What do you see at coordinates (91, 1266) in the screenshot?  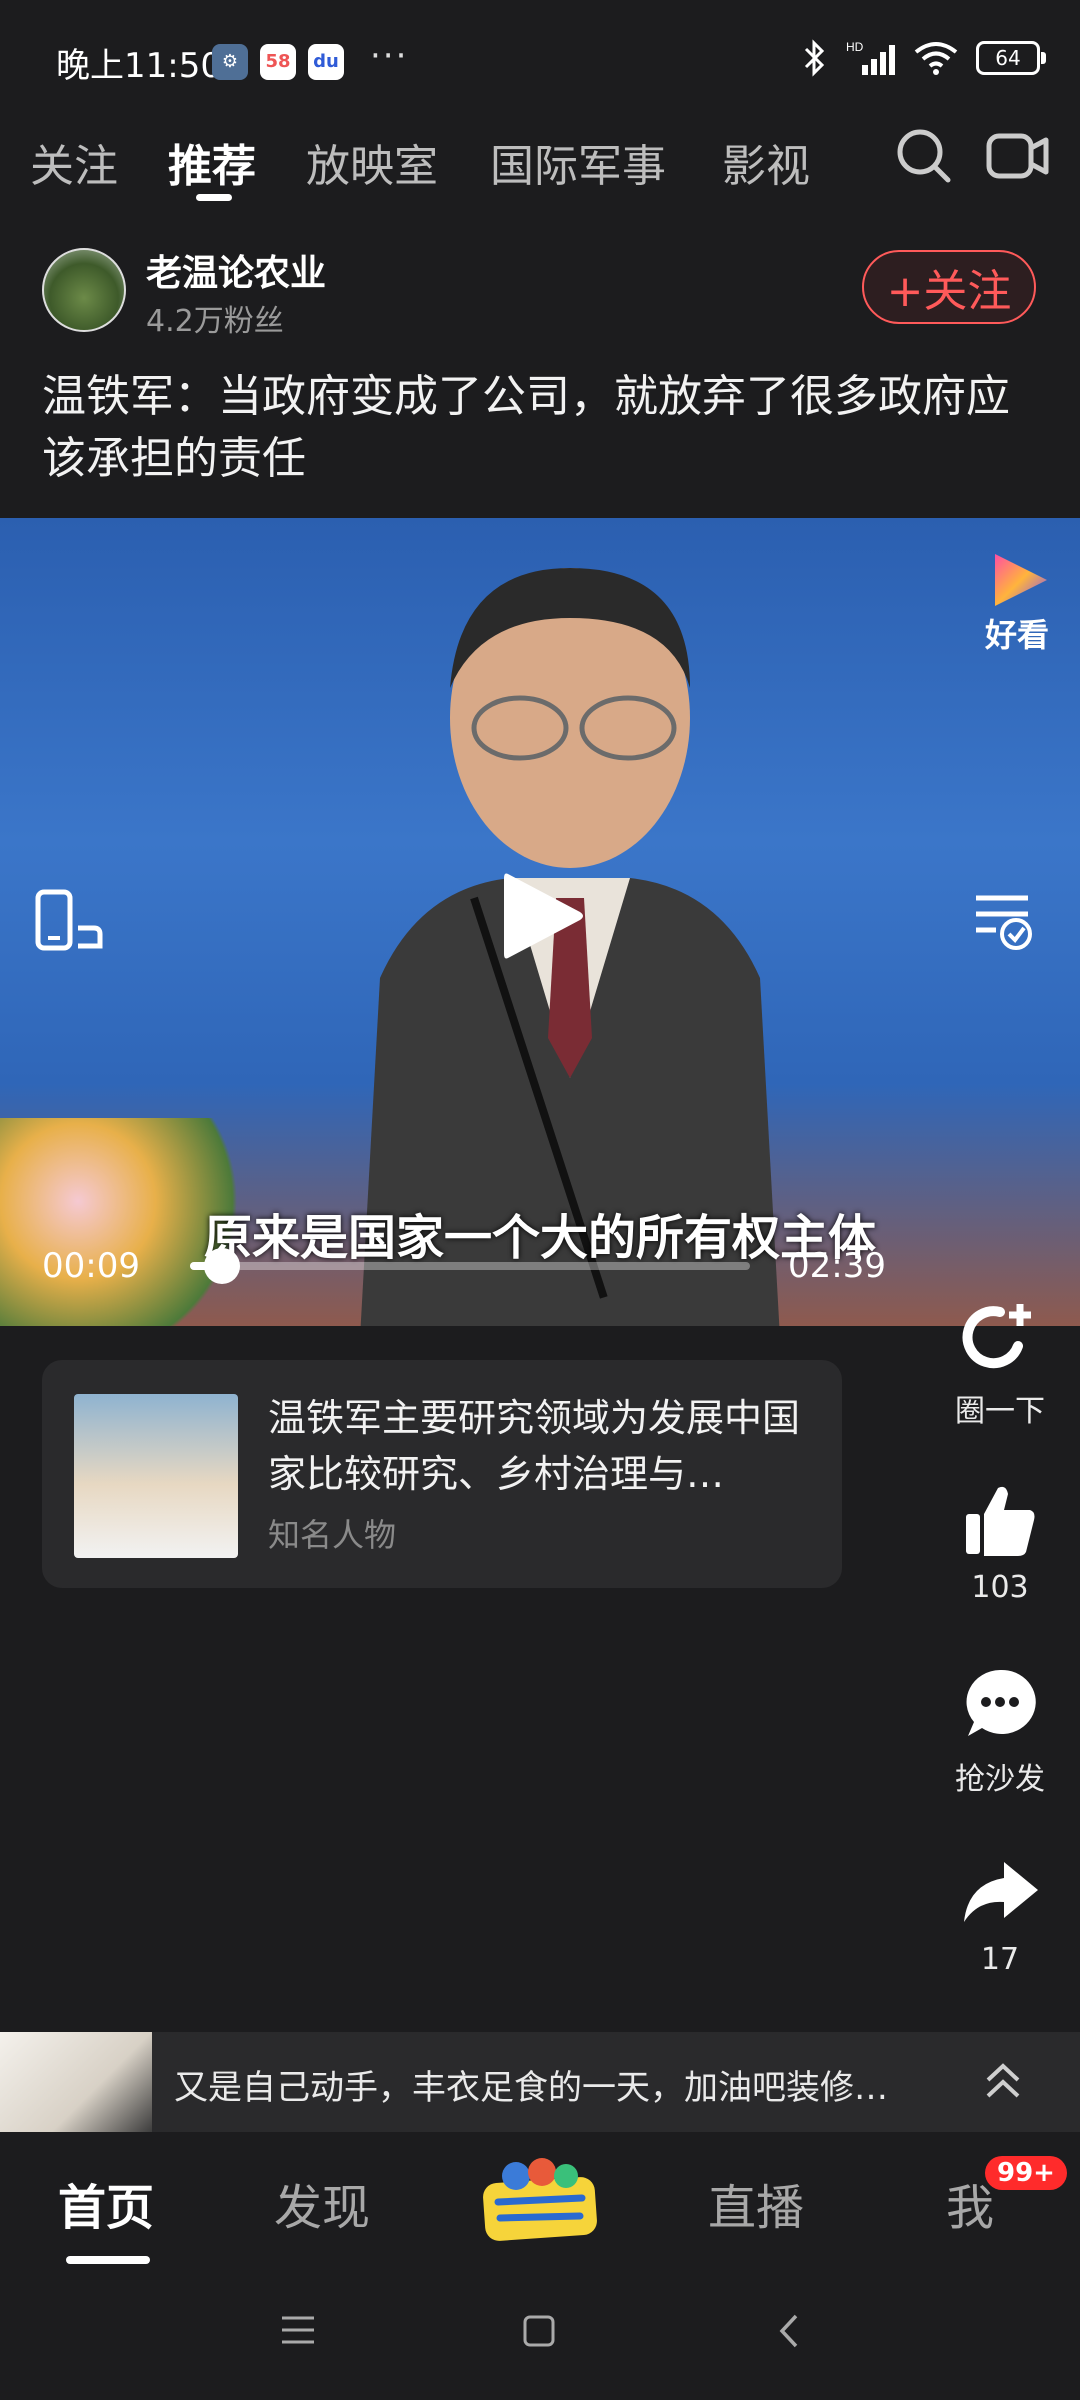 I see `video-current-time: 00:09` at bounding box center [91, 1266].